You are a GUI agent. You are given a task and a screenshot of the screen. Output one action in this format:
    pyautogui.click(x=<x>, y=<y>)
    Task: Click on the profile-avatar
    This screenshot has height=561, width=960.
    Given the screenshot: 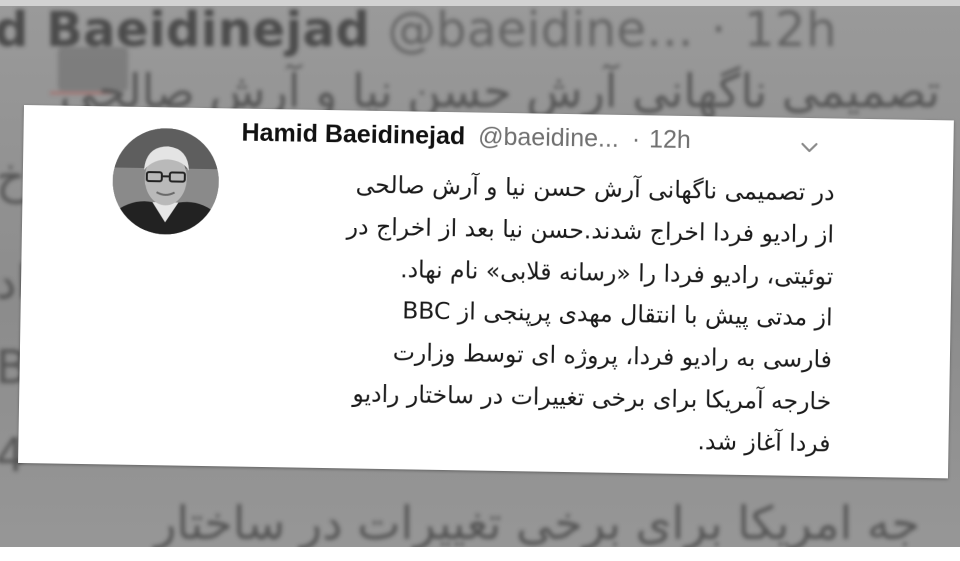 What is the action you would take?
    pyautogui.click(x=165, y=181)
    